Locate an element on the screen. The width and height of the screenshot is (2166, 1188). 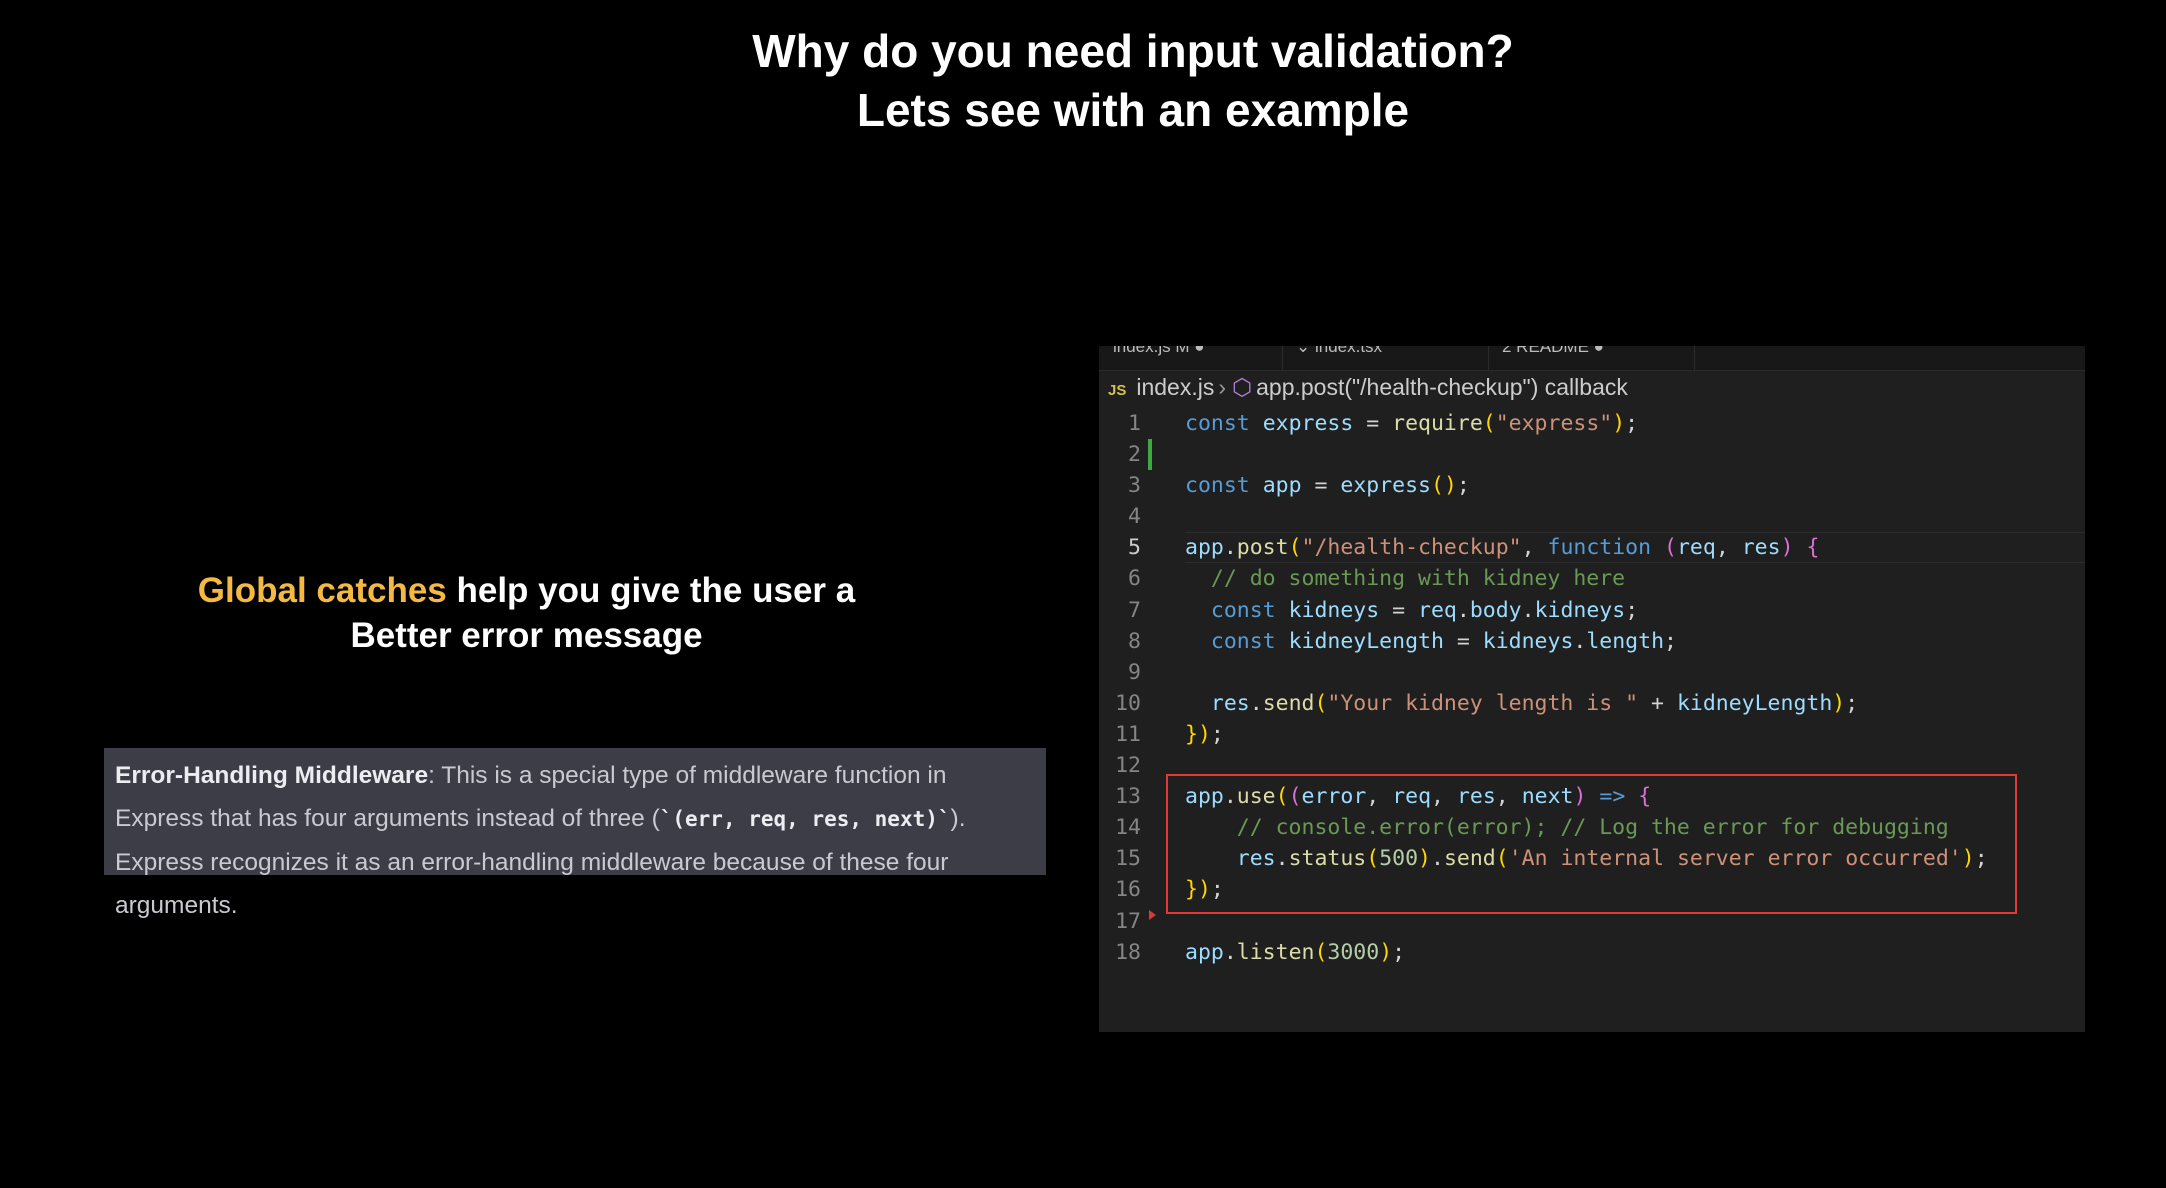
tagline-highlight: Global catches is located at coordinates (322, 590).